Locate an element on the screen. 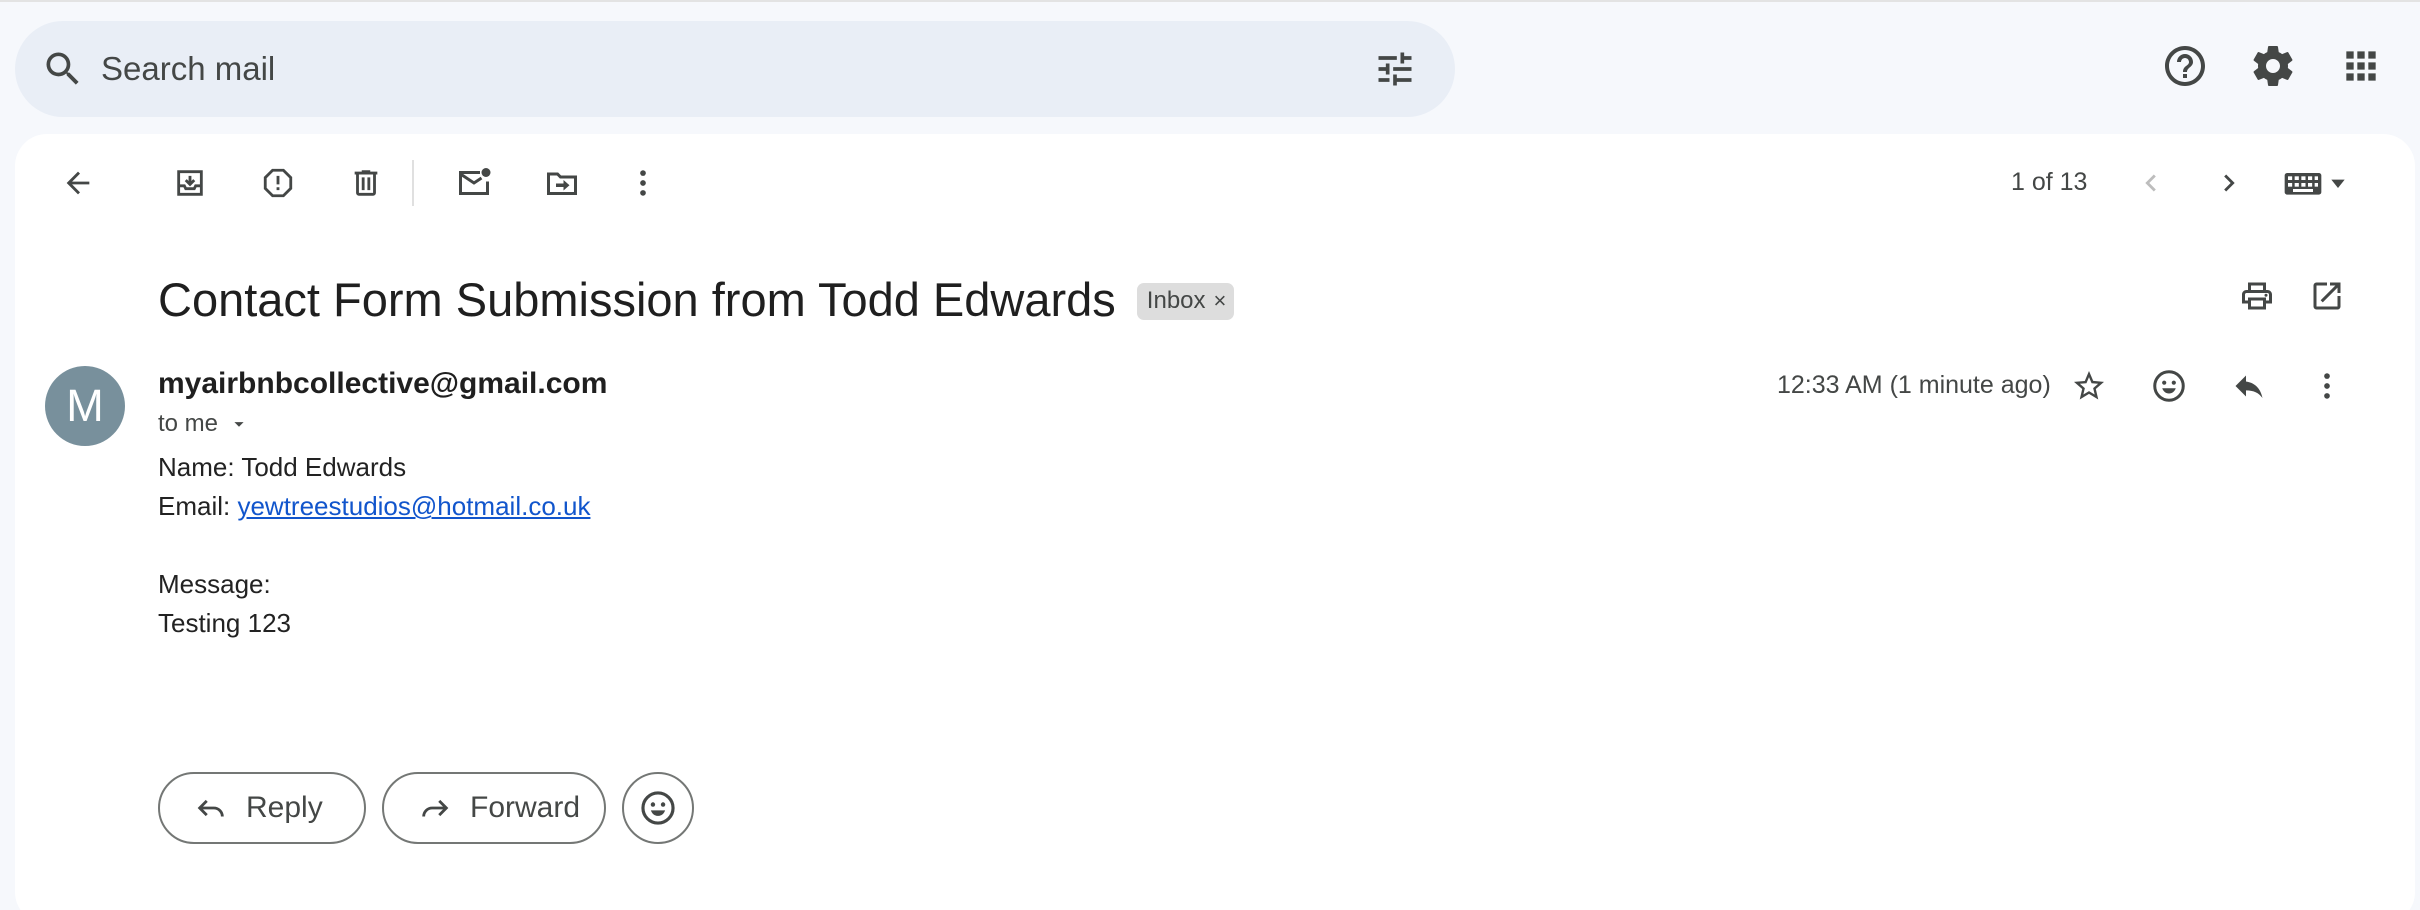  recipient-details: to me is located at coordinates (204, 424).